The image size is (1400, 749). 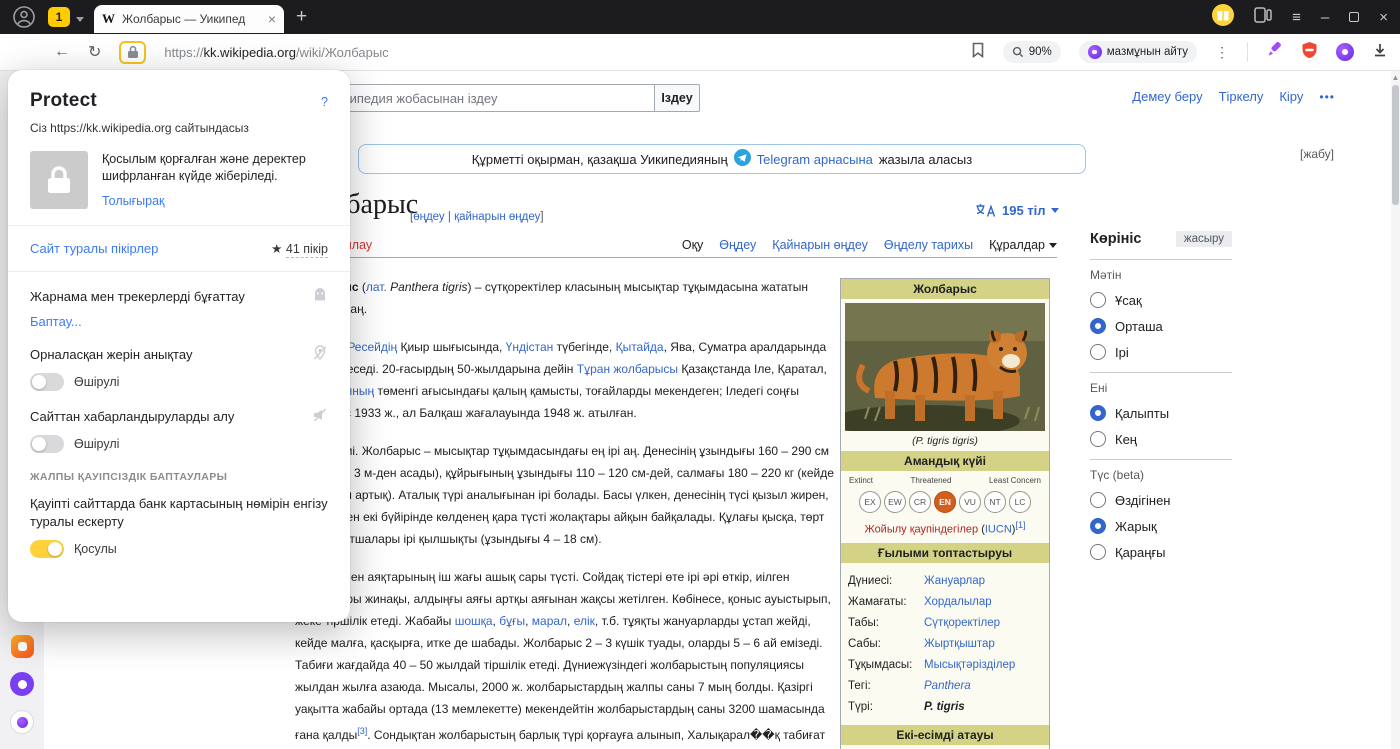 What do you see at coordinates (692, 245) in the screenshot?
I see `tab-read: Оқу` at bounding box center [692, 245].